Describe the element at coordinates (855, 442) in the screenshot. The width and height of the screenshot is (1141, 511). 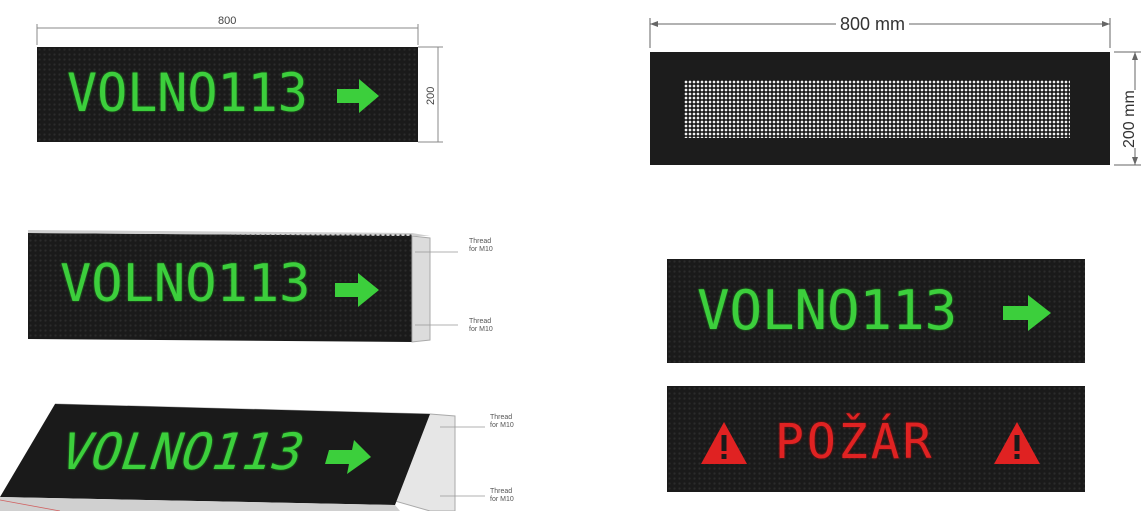
I see `sign-text-fire: POŽÁR` at that location.